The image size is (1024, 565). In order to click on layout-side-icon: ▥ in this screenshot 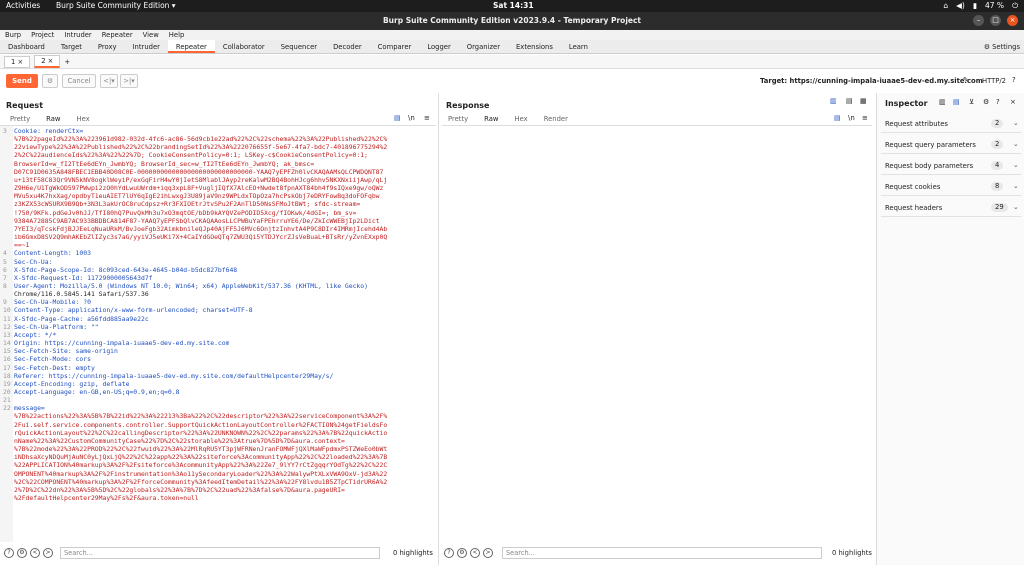, I will do `click(833, 101)`.